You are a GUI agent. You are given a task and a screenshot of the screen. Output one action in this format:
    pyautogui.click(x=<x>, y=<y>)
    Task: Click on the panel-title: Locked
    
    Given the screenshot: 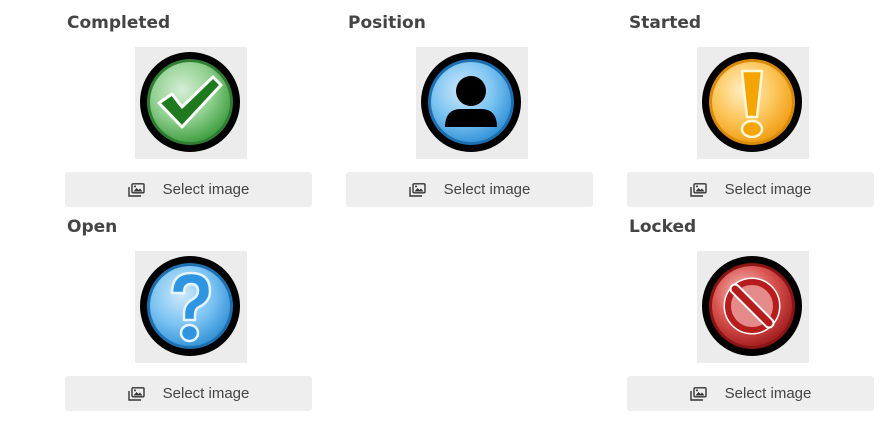 What is the action you would take?
    pyautogui.click(x=663, y=227)
    